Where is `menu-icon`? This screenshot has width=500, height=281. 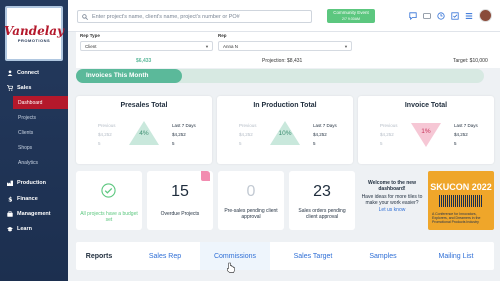
menu-icon is located at coordinates (469, 16).